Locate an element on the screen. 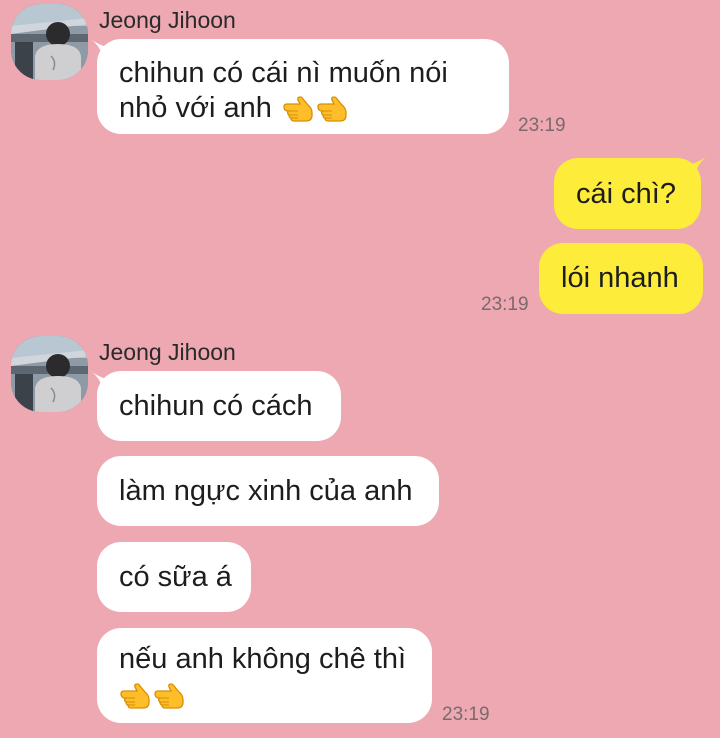 The image size is (720, 738). message-bubble: làm ngực xinh của anh is located at coordinates (268, 491).